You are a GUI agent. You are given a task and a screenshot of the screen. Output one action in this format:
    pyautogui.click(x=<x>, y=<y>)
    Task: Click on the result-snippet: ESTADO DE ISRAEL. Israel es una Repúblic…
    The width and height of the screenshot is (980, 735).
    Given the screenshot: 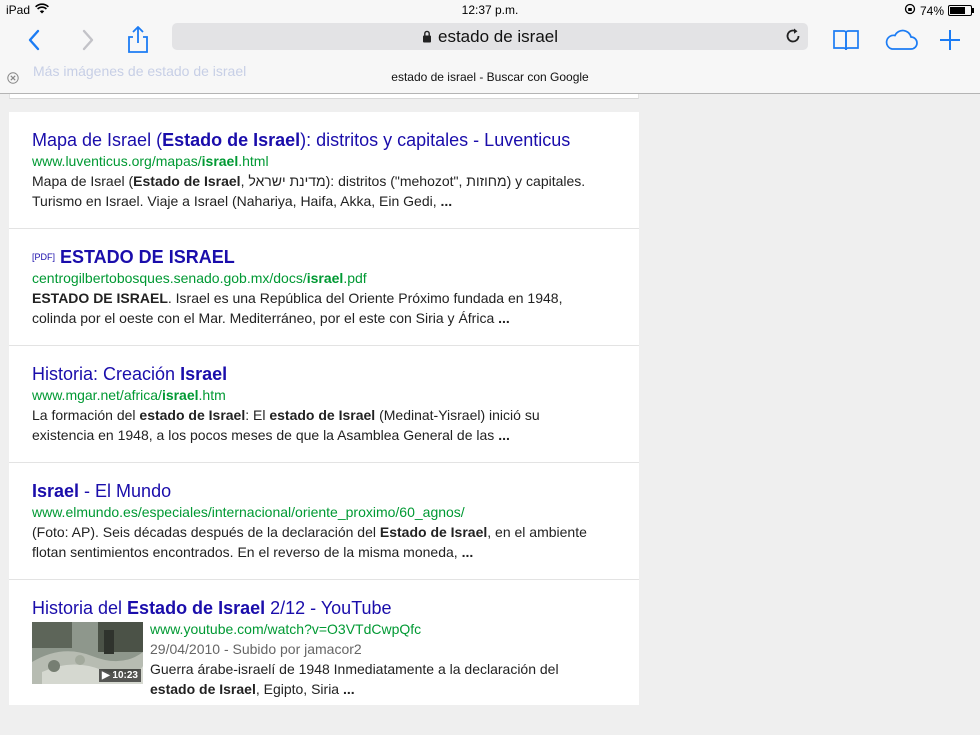 What is the action you would take?
    pyautogui.click(x=324, y=308)
    